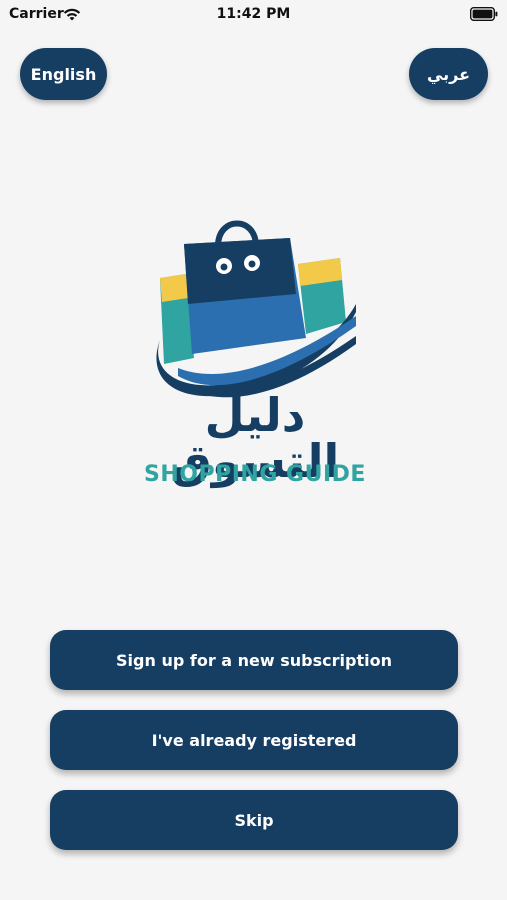  I want to click on status-time: 11:42 PM, so click(253, 14).